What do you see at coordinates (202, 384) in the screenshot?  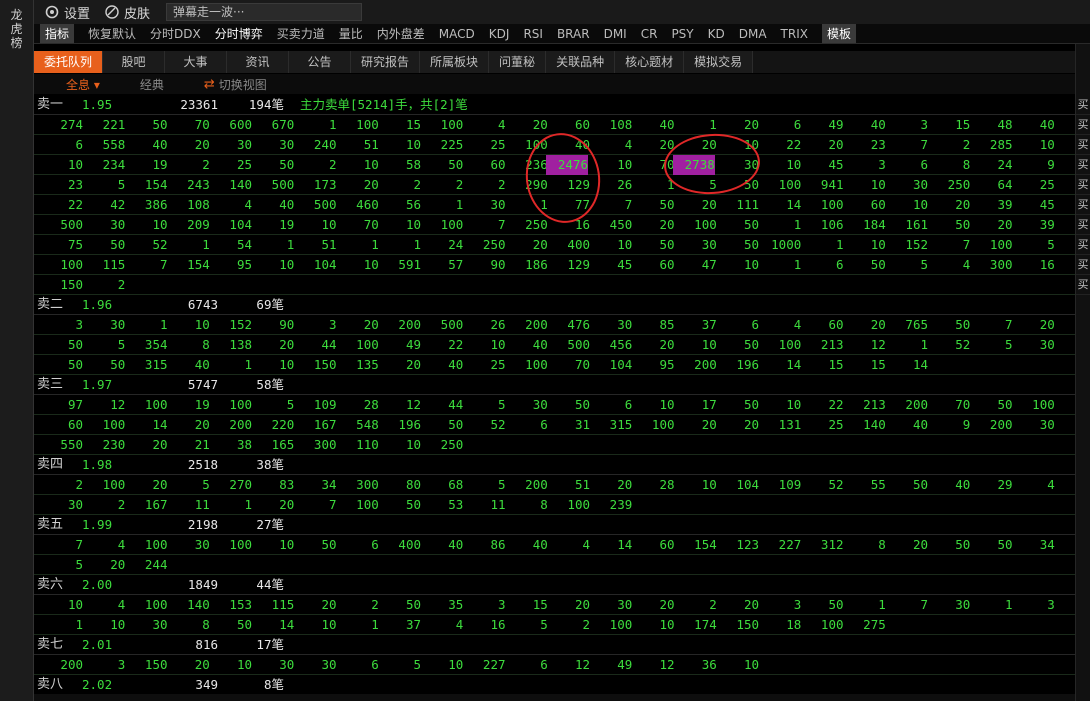 I see `level-volume: 5747` at bounding box center [202, 384].